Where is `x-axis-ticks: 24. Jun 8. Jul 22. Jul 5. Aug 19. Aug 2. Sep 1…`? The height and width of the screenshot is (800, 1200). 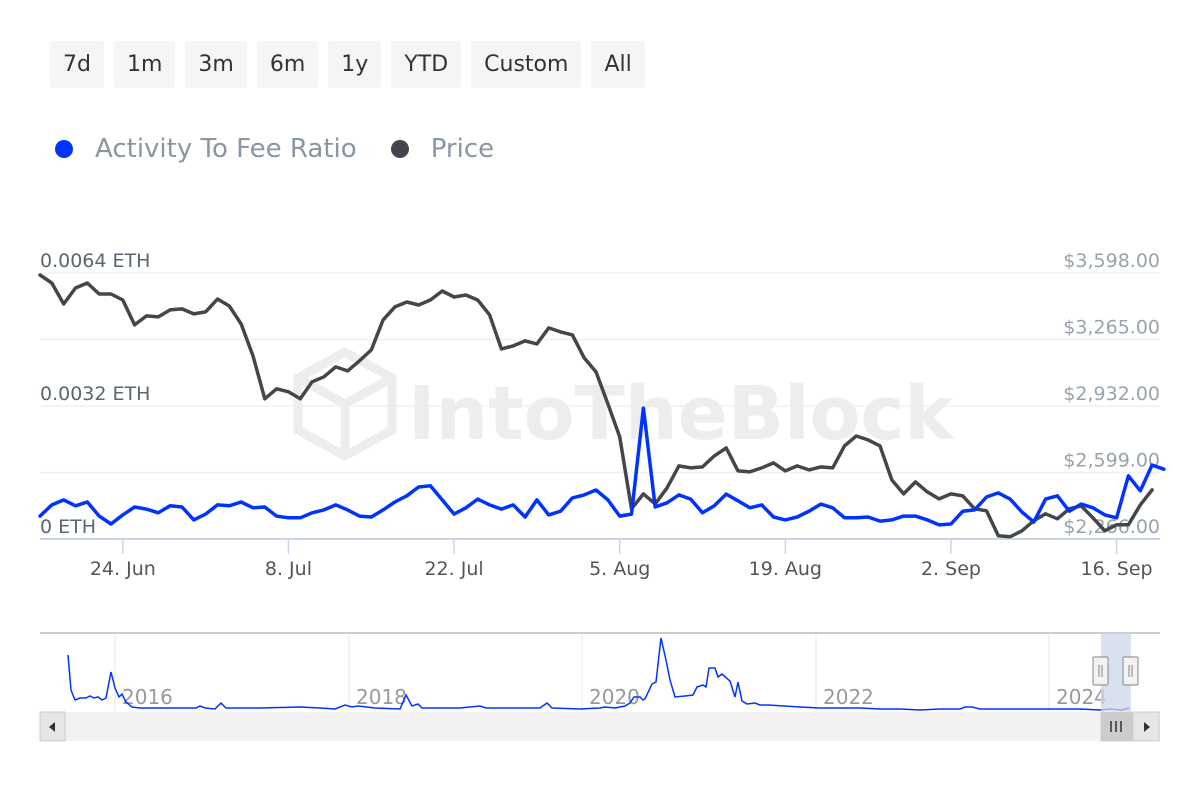 x-axis-ticks: 24. Jun 8. Jul 22. Jul 5. Aug 19. Aug 2. Sep 1… is located at coordinates (621, 559).